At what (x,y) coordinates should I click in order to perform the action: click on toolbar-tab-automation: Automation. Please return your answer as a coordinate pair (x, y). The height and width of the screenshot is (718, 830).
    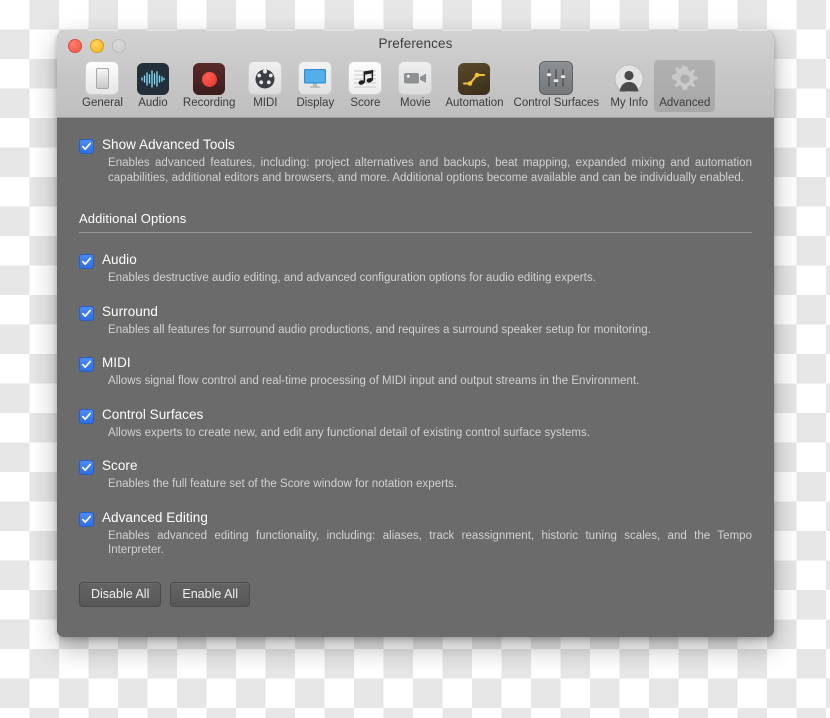
    Looking at the image, I should click on (474, 86).